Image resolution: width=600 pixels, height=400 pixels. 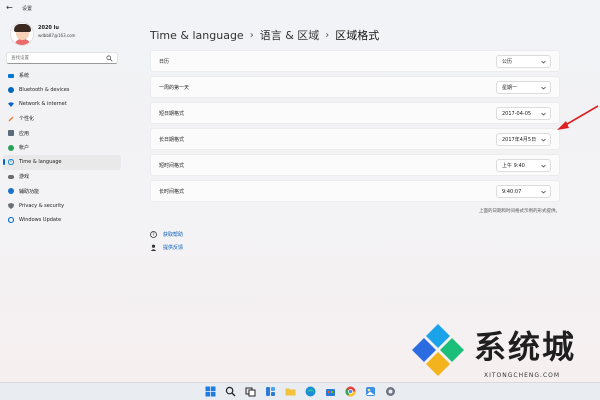 I want to click on sidebar-item-accounts: 帐户, so click(x=62, y=148).